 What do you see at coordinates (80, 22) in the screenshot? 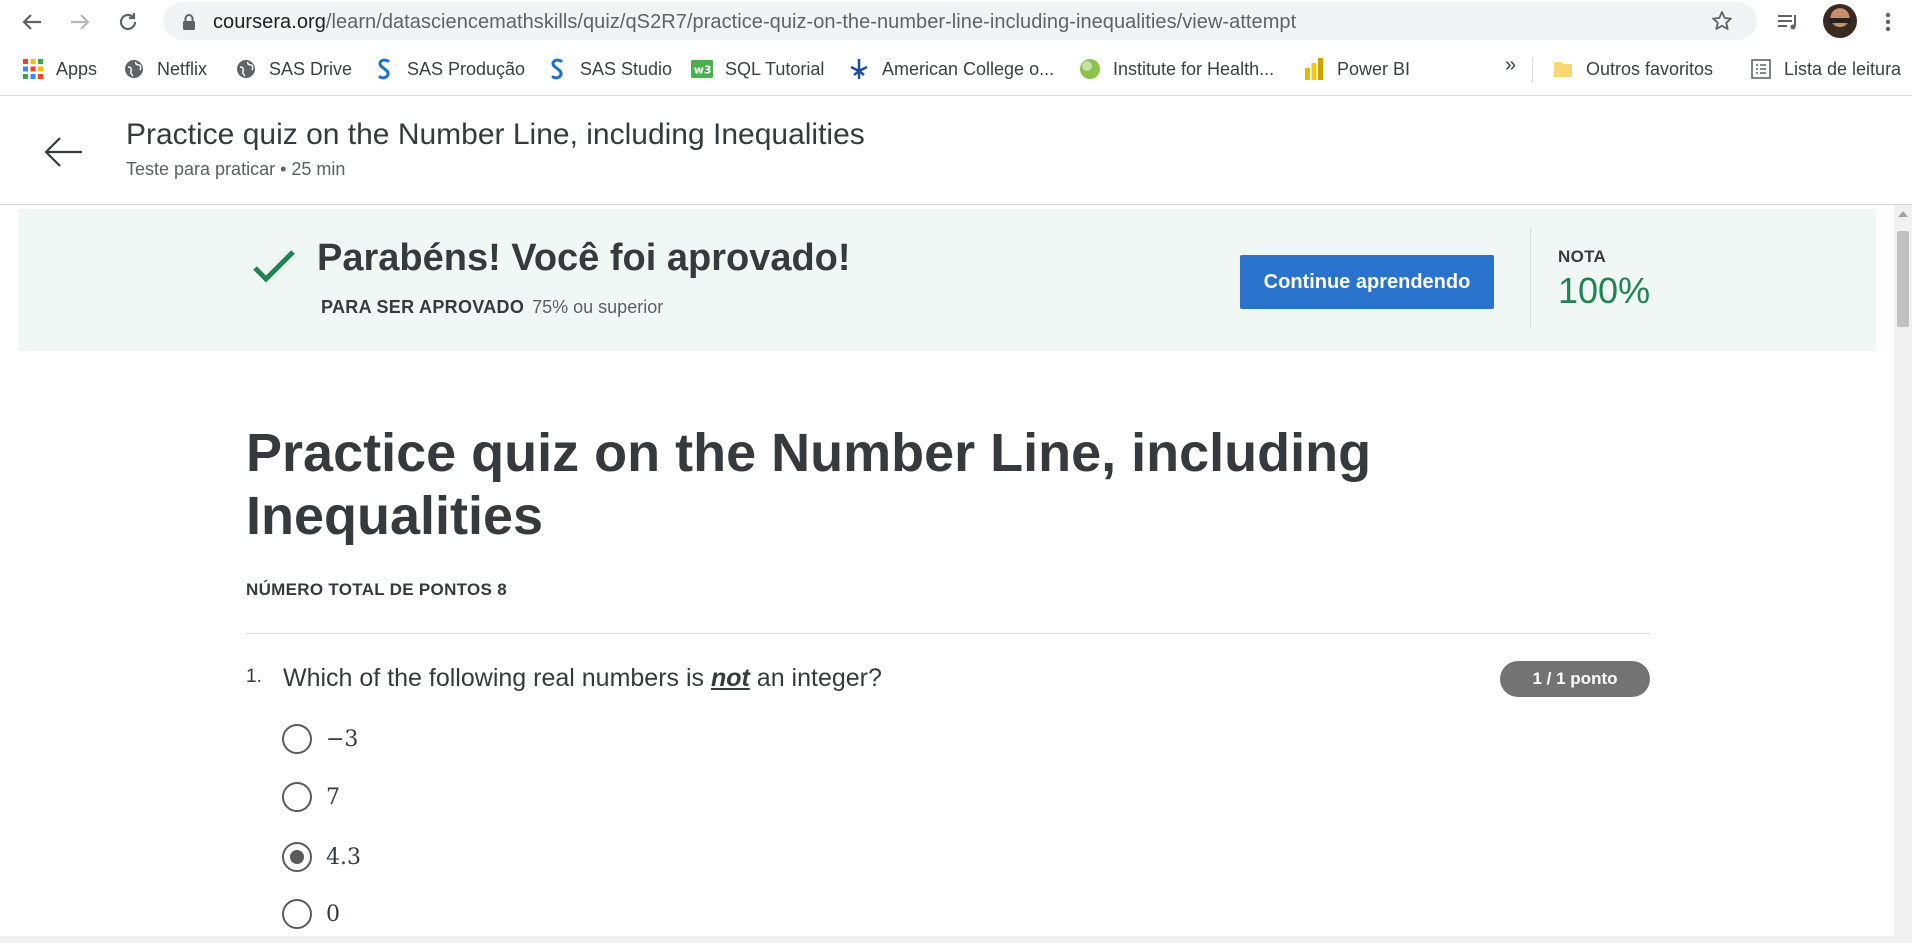
I see `forward-icon` at bounding box center [80, 22].